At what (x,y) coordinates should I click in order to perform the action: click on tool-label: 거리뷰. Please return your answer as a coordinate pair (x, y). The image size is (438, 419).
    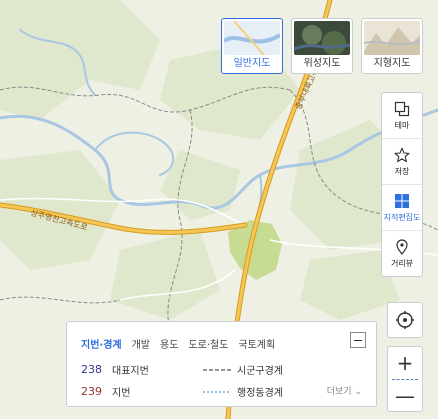
    Looking at the image, I should click on (402, 263).